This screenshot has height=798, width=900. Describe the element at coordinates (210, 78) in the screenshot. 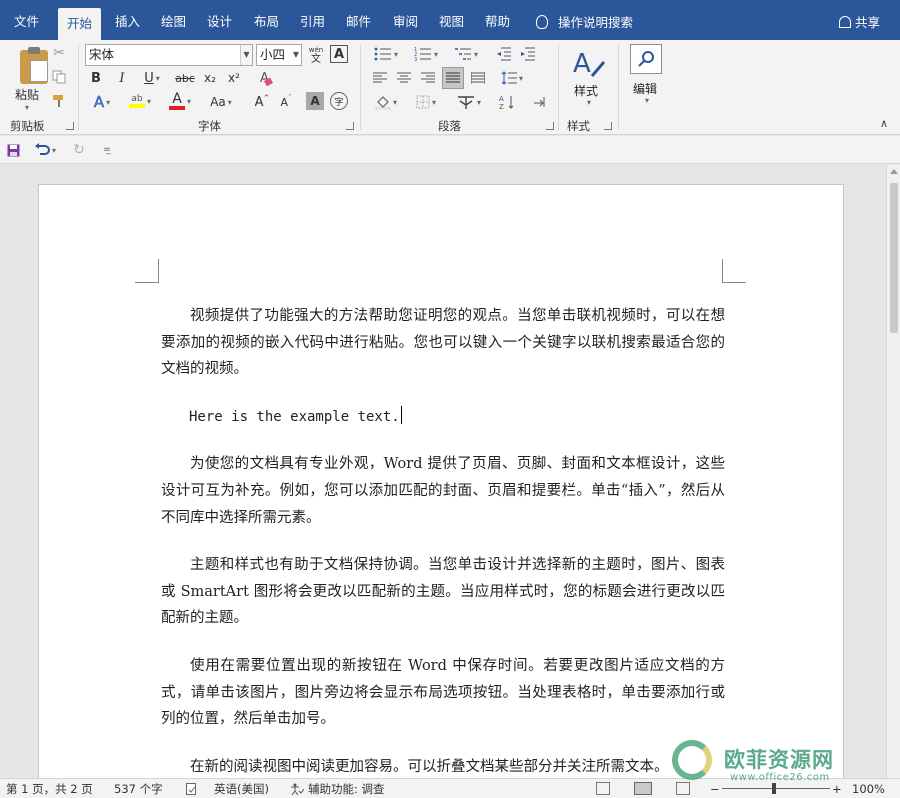

I see `subscript-button: x₂` at that location.